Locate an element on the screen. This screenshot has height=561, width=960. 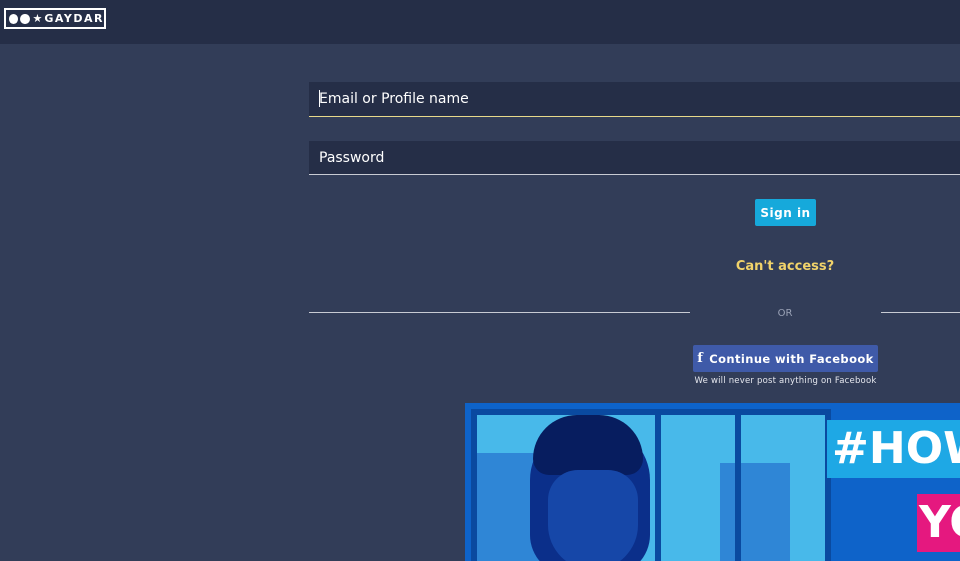
text-caret is located at coordinates (319, 98).